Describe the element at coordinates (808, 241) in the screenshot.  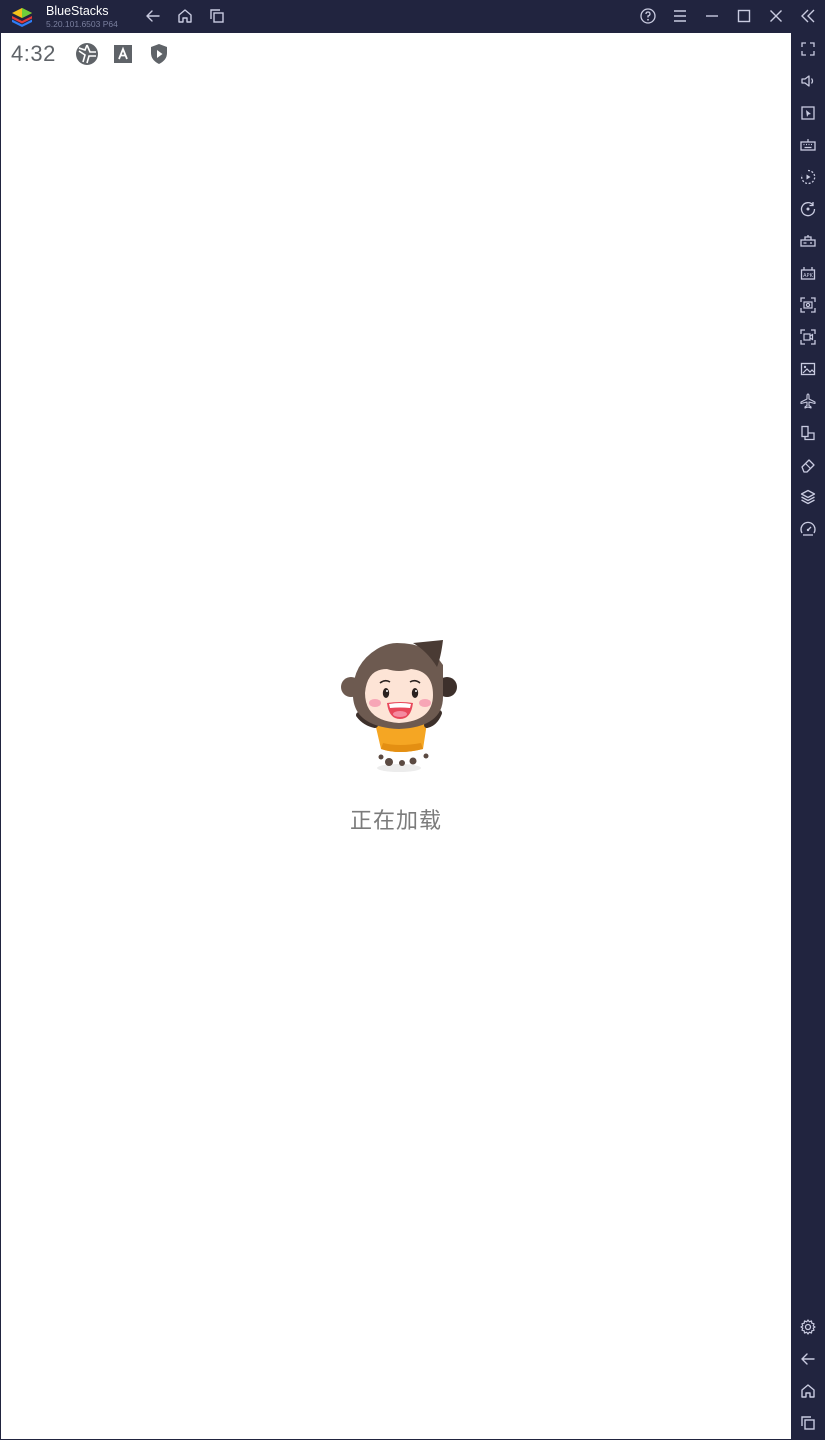
I see `gamepad-icon` at that location.